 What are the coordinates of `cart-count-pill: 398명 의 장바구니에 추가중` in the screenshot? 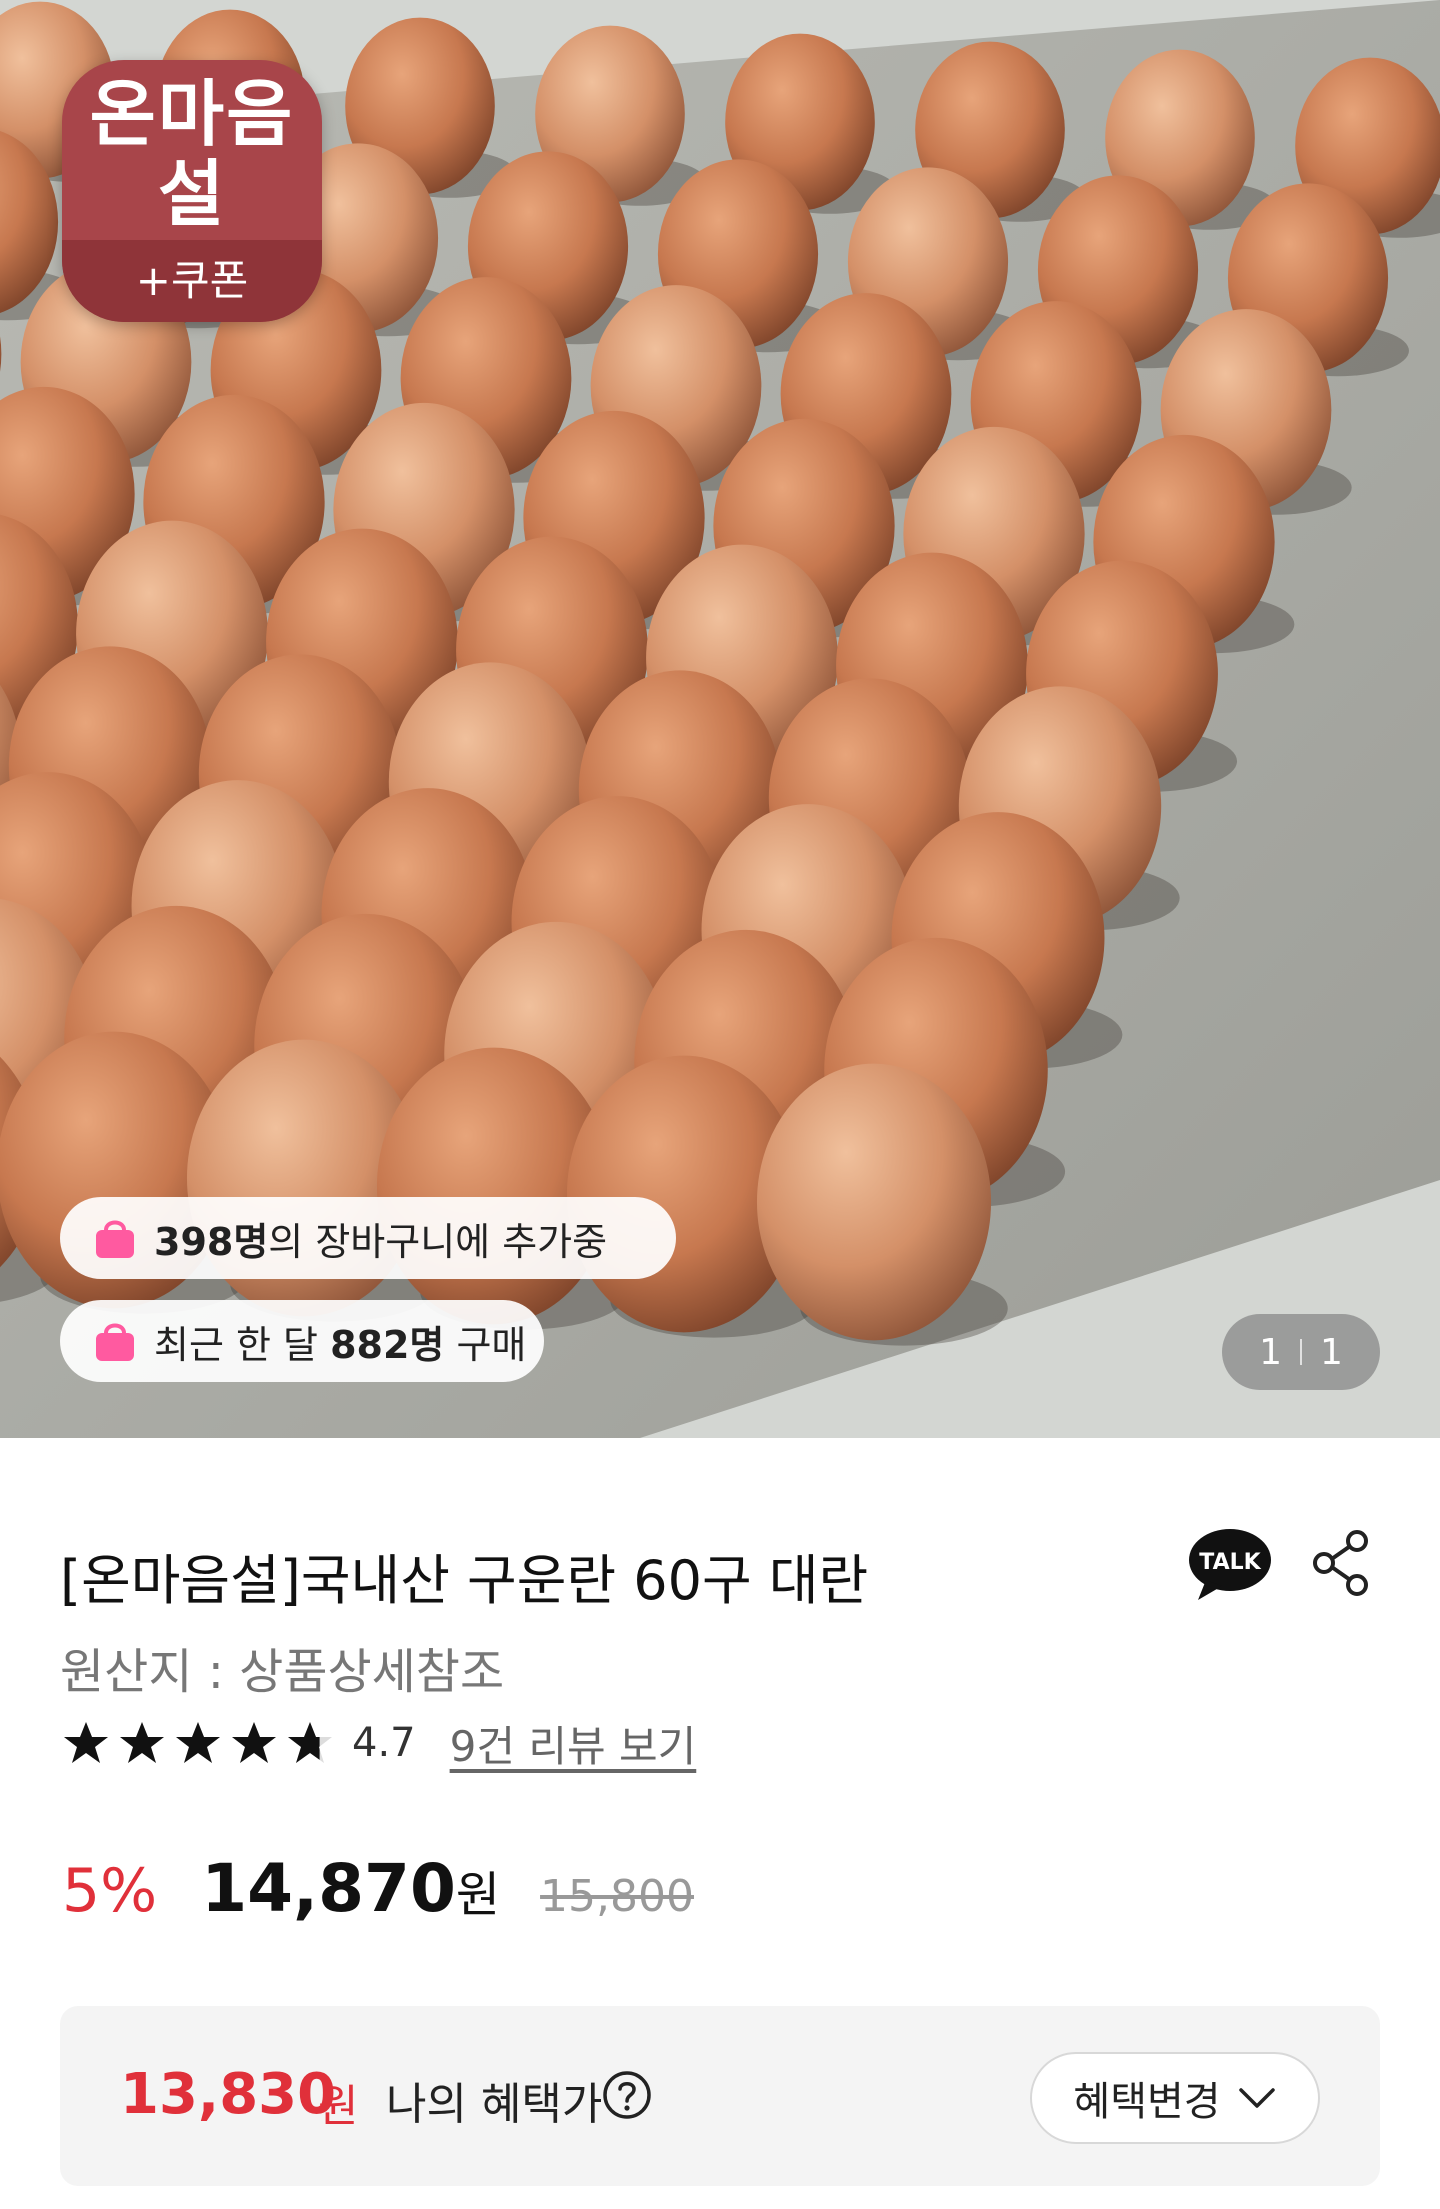 It's located at (368, 1238).